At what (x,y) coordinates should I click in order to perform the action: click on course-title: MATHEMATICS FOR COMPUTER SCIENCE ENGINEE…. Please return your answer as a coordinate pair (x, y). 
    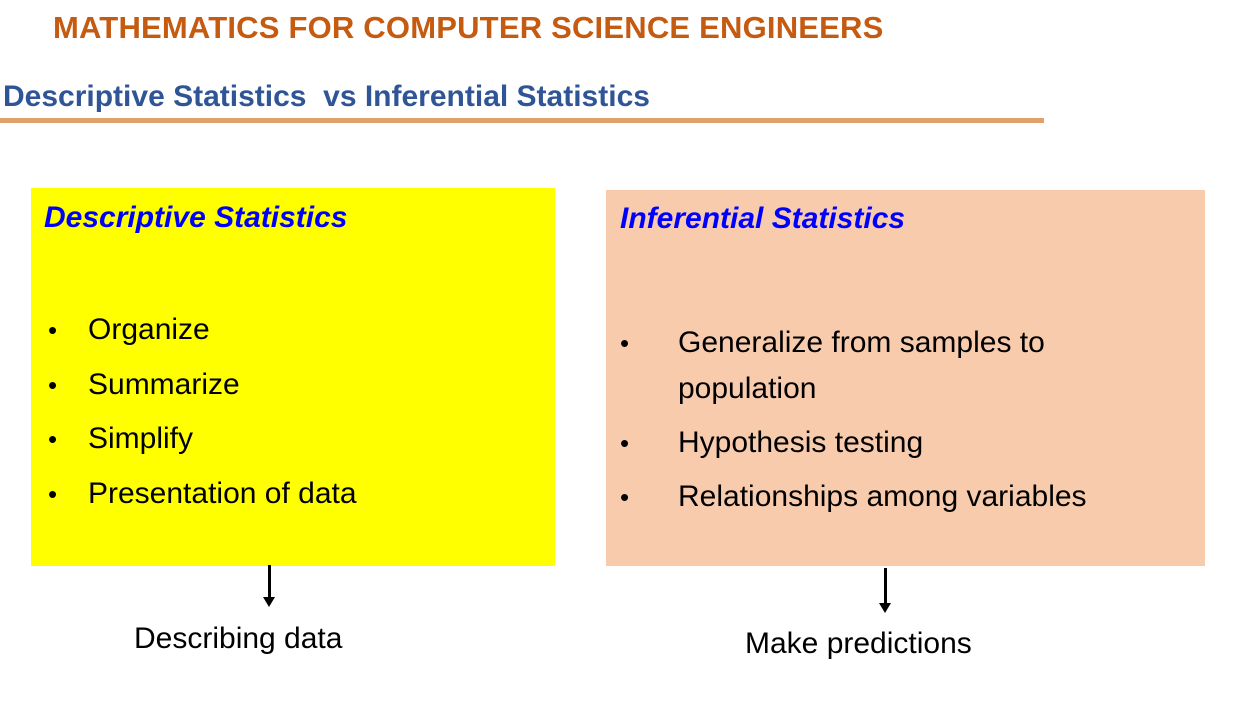
    Looking at the image, I should click on (468, 27).